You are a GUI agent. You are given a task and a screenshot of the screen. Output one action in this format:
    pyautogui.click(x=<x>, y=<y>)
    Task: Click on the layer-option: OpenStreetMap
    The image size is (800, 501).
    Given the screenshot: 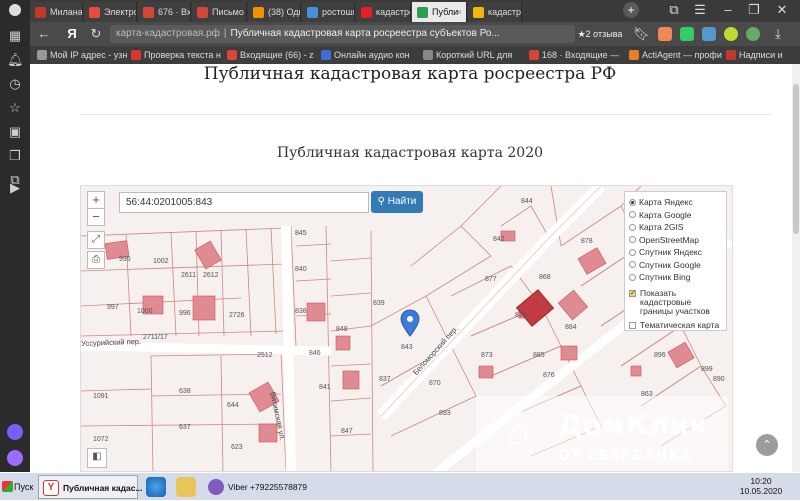 What is the action you would take?
    pyautogui.click(x=675, y=240)
    